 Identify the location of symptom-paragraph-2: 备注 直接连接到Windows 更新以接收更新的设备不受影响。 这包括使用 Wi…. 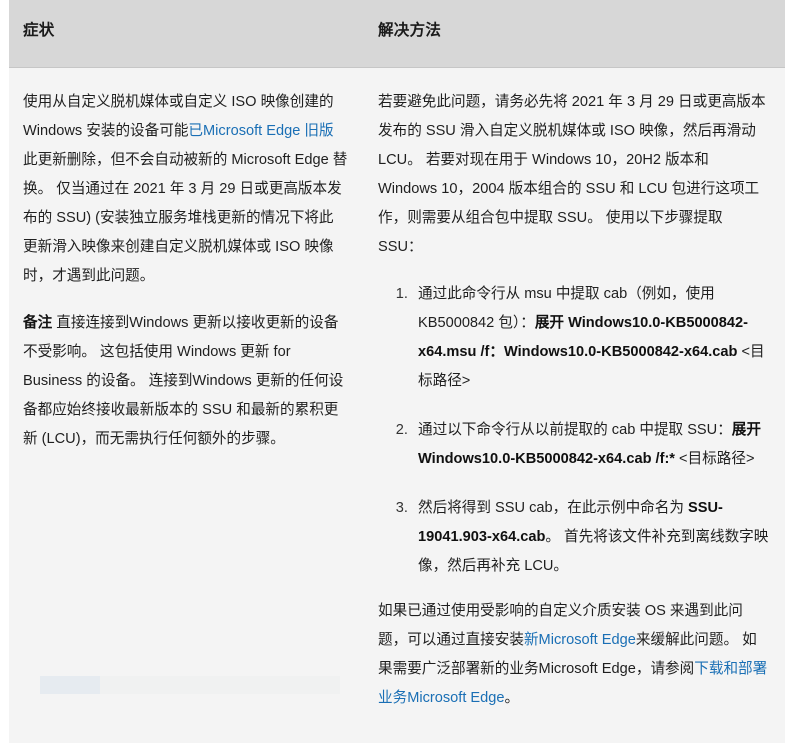
(185, 381).